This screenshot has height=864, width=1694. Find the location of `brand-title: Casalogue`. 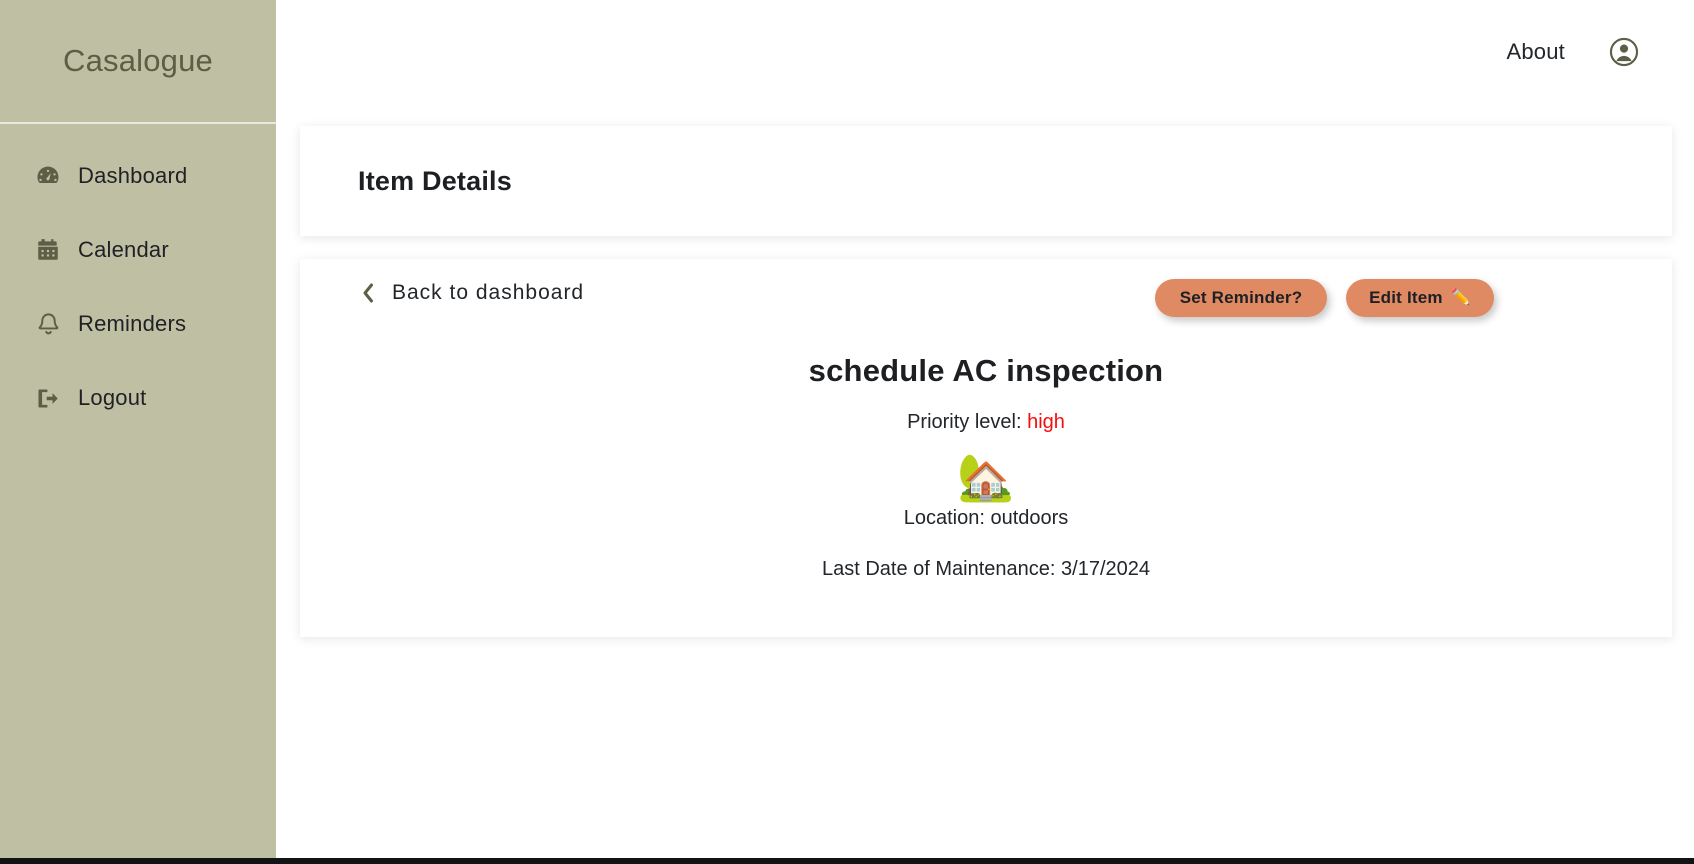

brand-title: Casalogue is located at coordinates (138, 60).